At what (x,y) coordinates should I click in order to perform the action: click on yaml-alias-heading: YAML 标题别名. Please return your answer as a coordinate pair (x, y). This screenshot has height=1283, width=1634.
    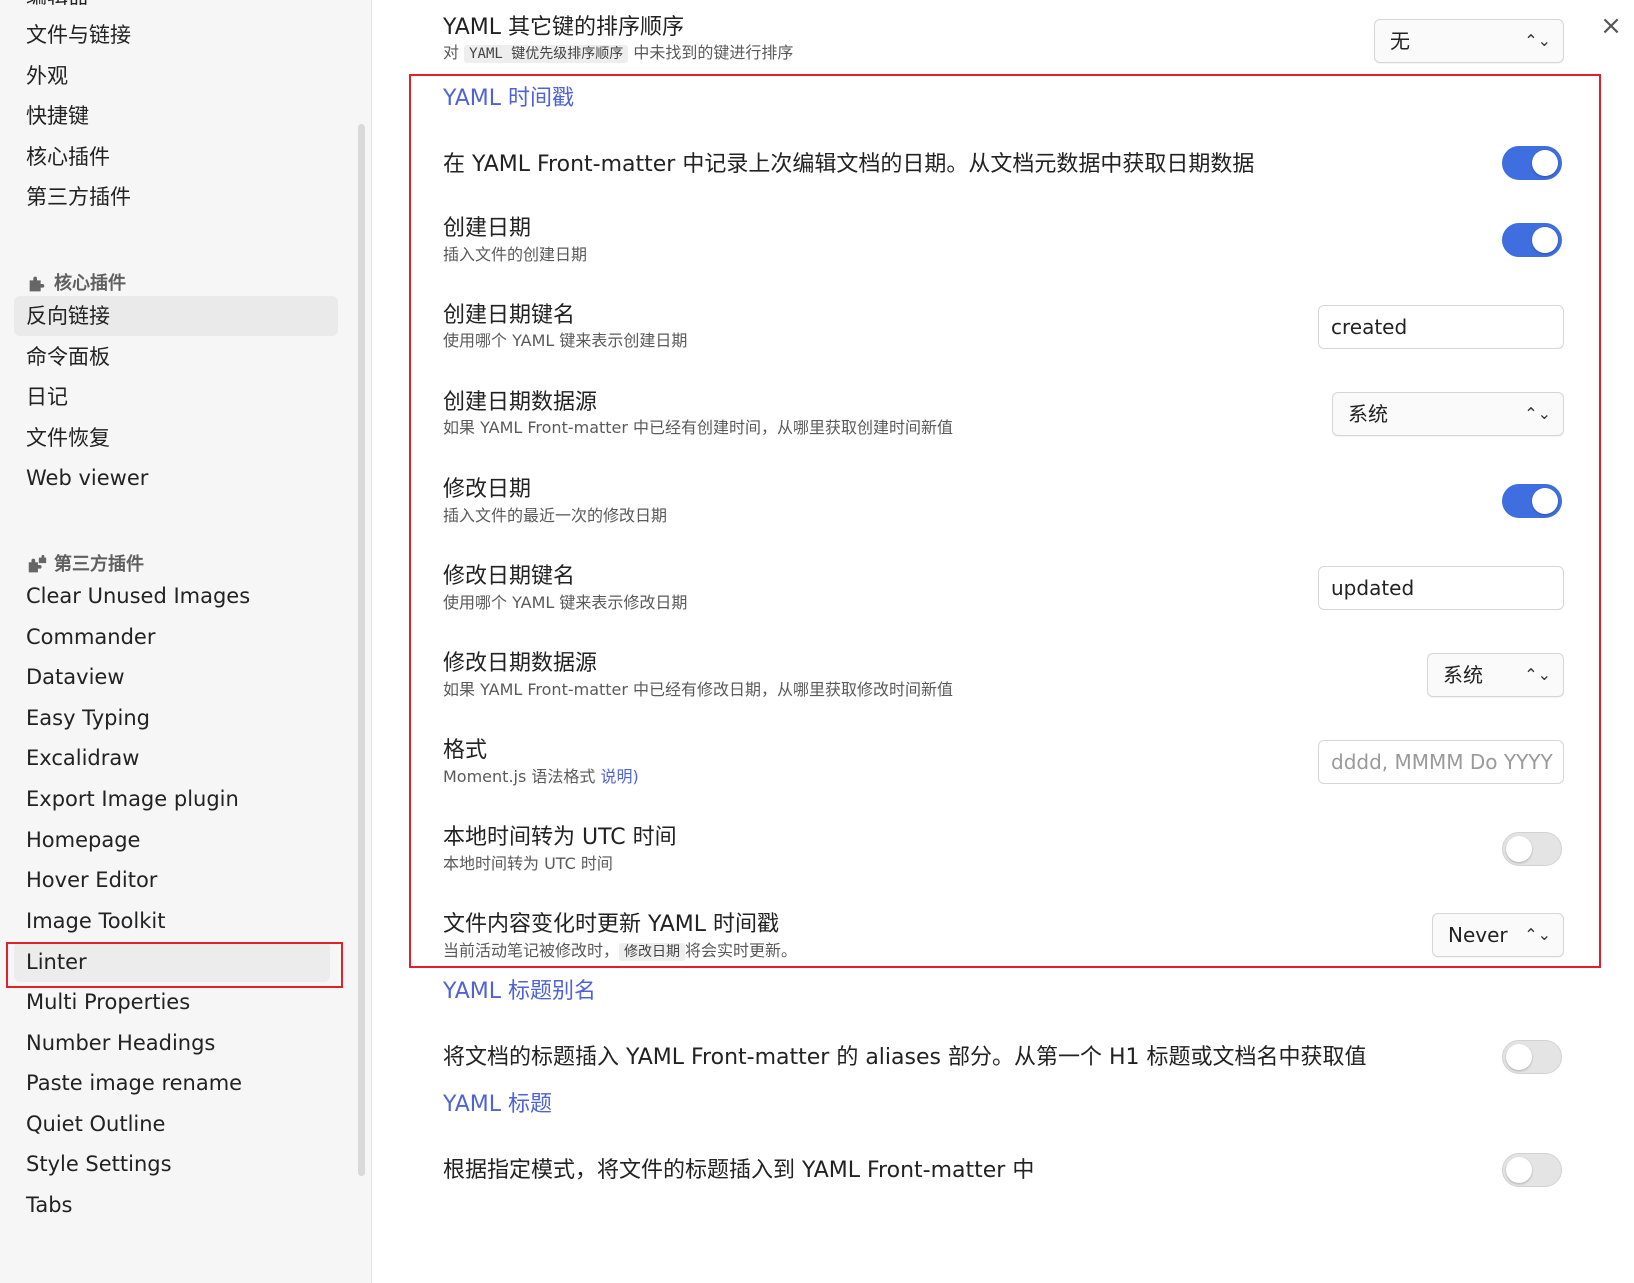
    Looking at the image, I should click on (520, 991).